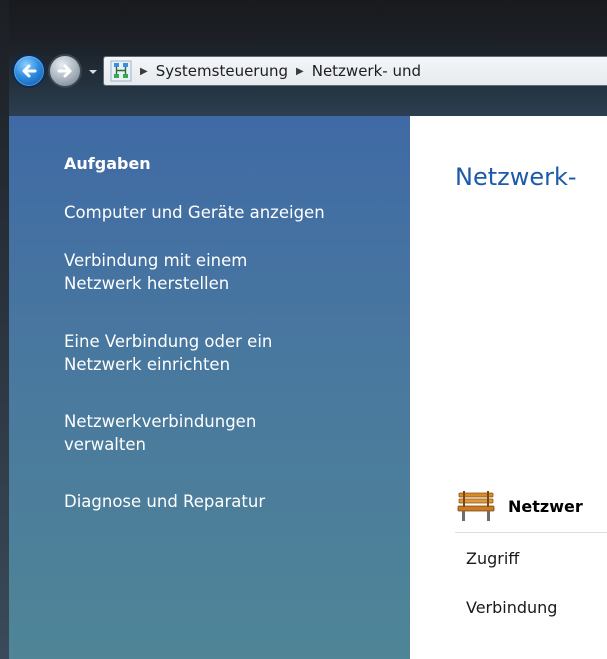 Image resolution: width=607 pixels, height=659 pixels. I want to click on sidebar-heading: Aufgaben, so click(107, 163).